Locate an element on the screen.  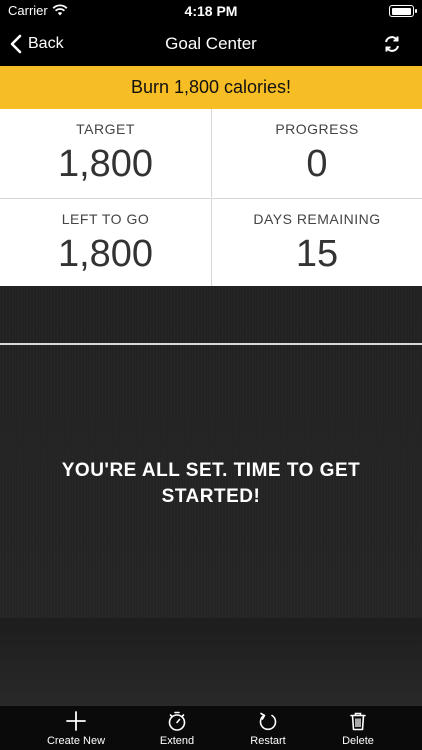
stat-left-to-go: LEFT TO GO 1,800 is located at coordinates (105, 242).